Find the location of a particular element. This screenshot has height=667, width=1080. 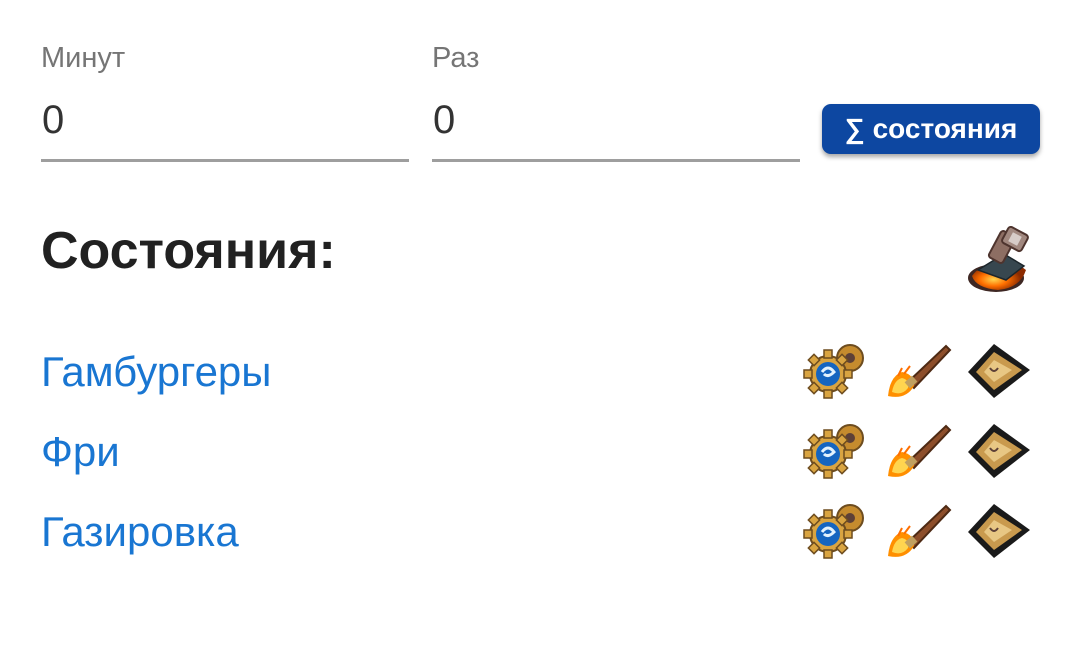

state-row-hamburgers: Гамбургеры is located at coordinates (540, 373).